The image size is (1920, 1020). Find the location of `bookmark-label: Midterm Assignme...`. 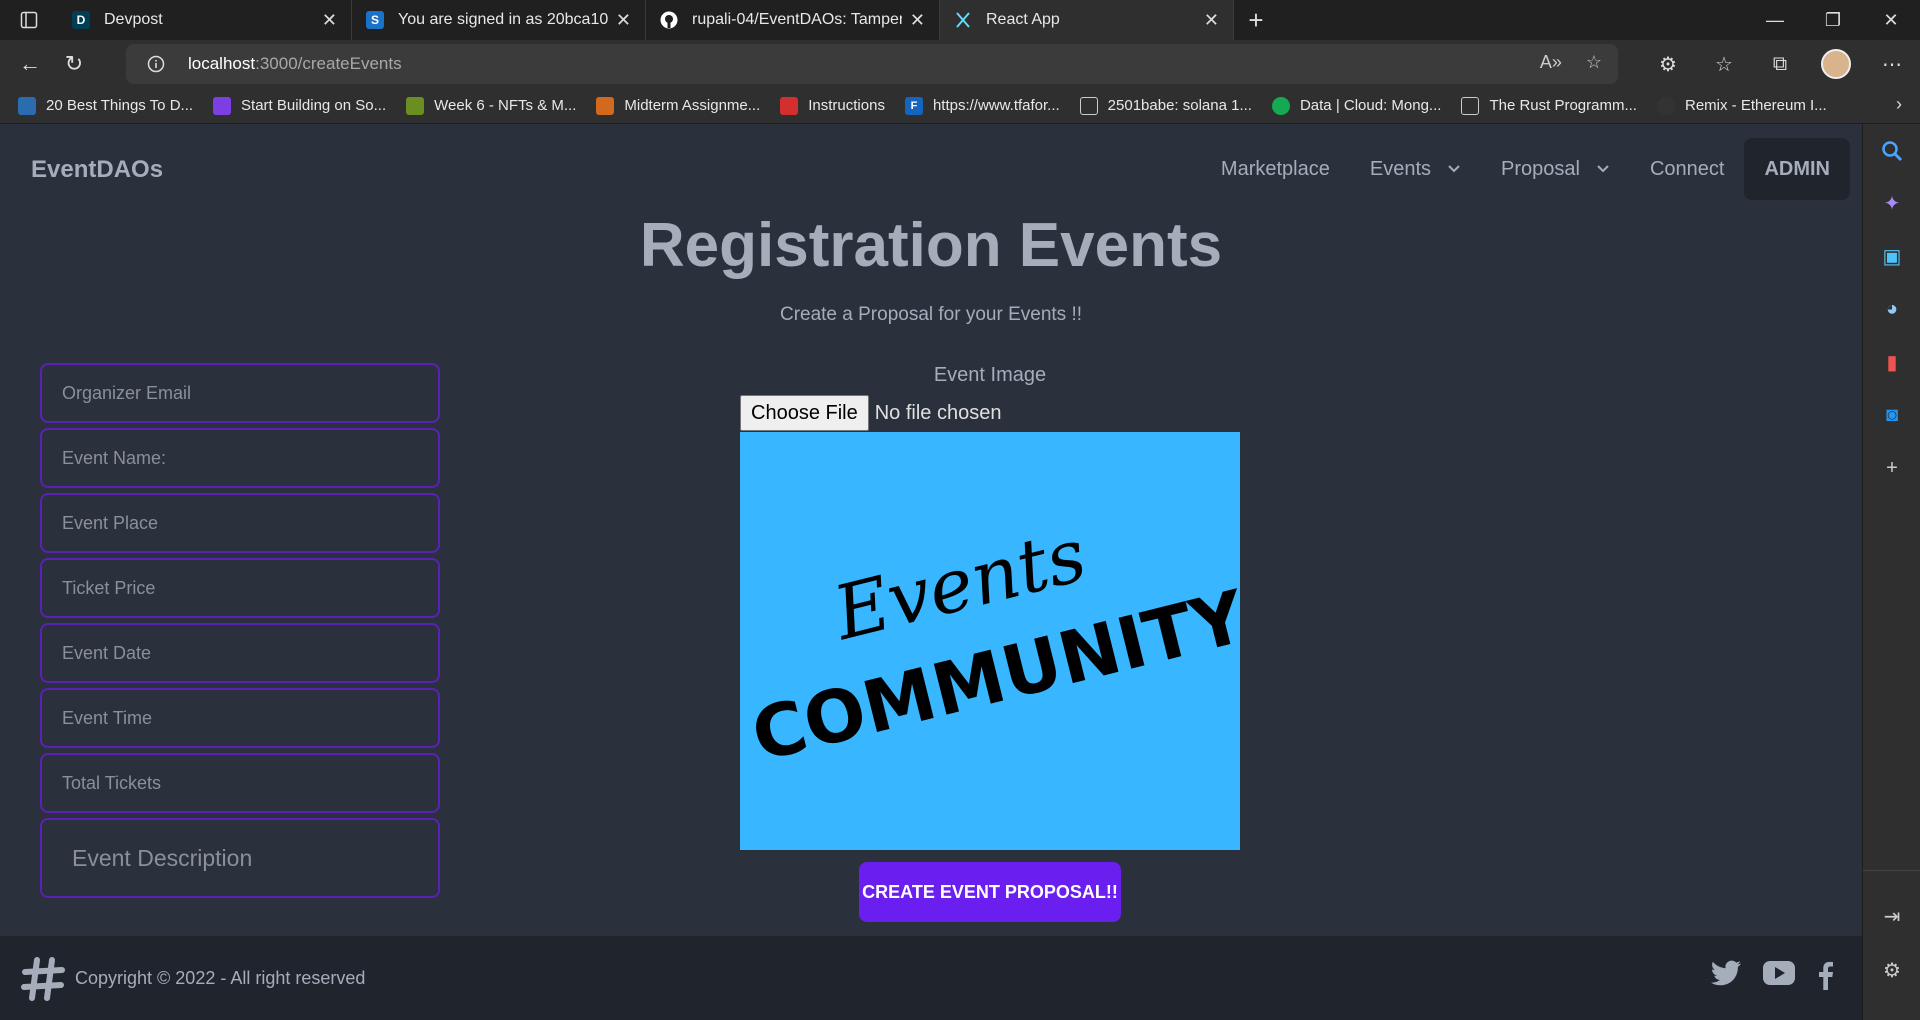

bookmark-label: Midterm Assignme... is located at coordinates (692, 105).